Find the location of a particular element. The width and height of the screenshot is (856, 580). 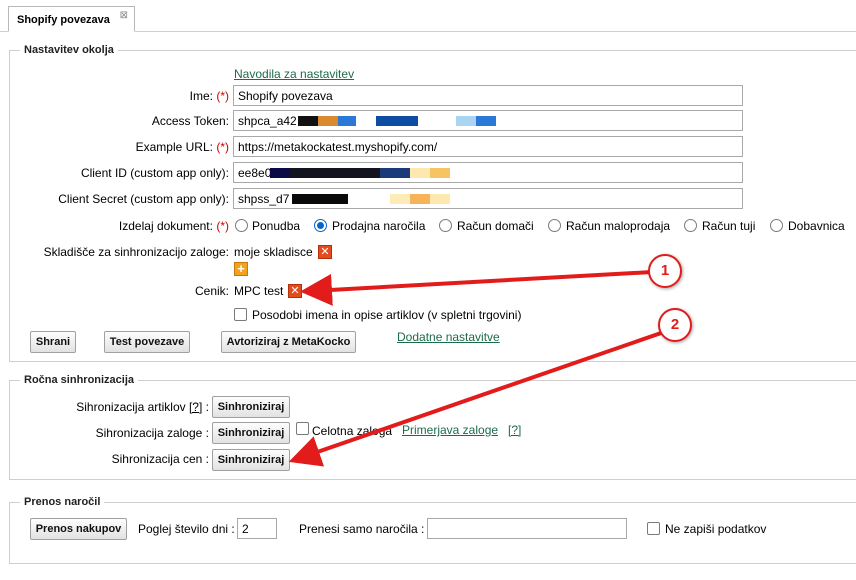

additional-settings-link: Dodatne nastavitve is located at coordinates (448, 337).